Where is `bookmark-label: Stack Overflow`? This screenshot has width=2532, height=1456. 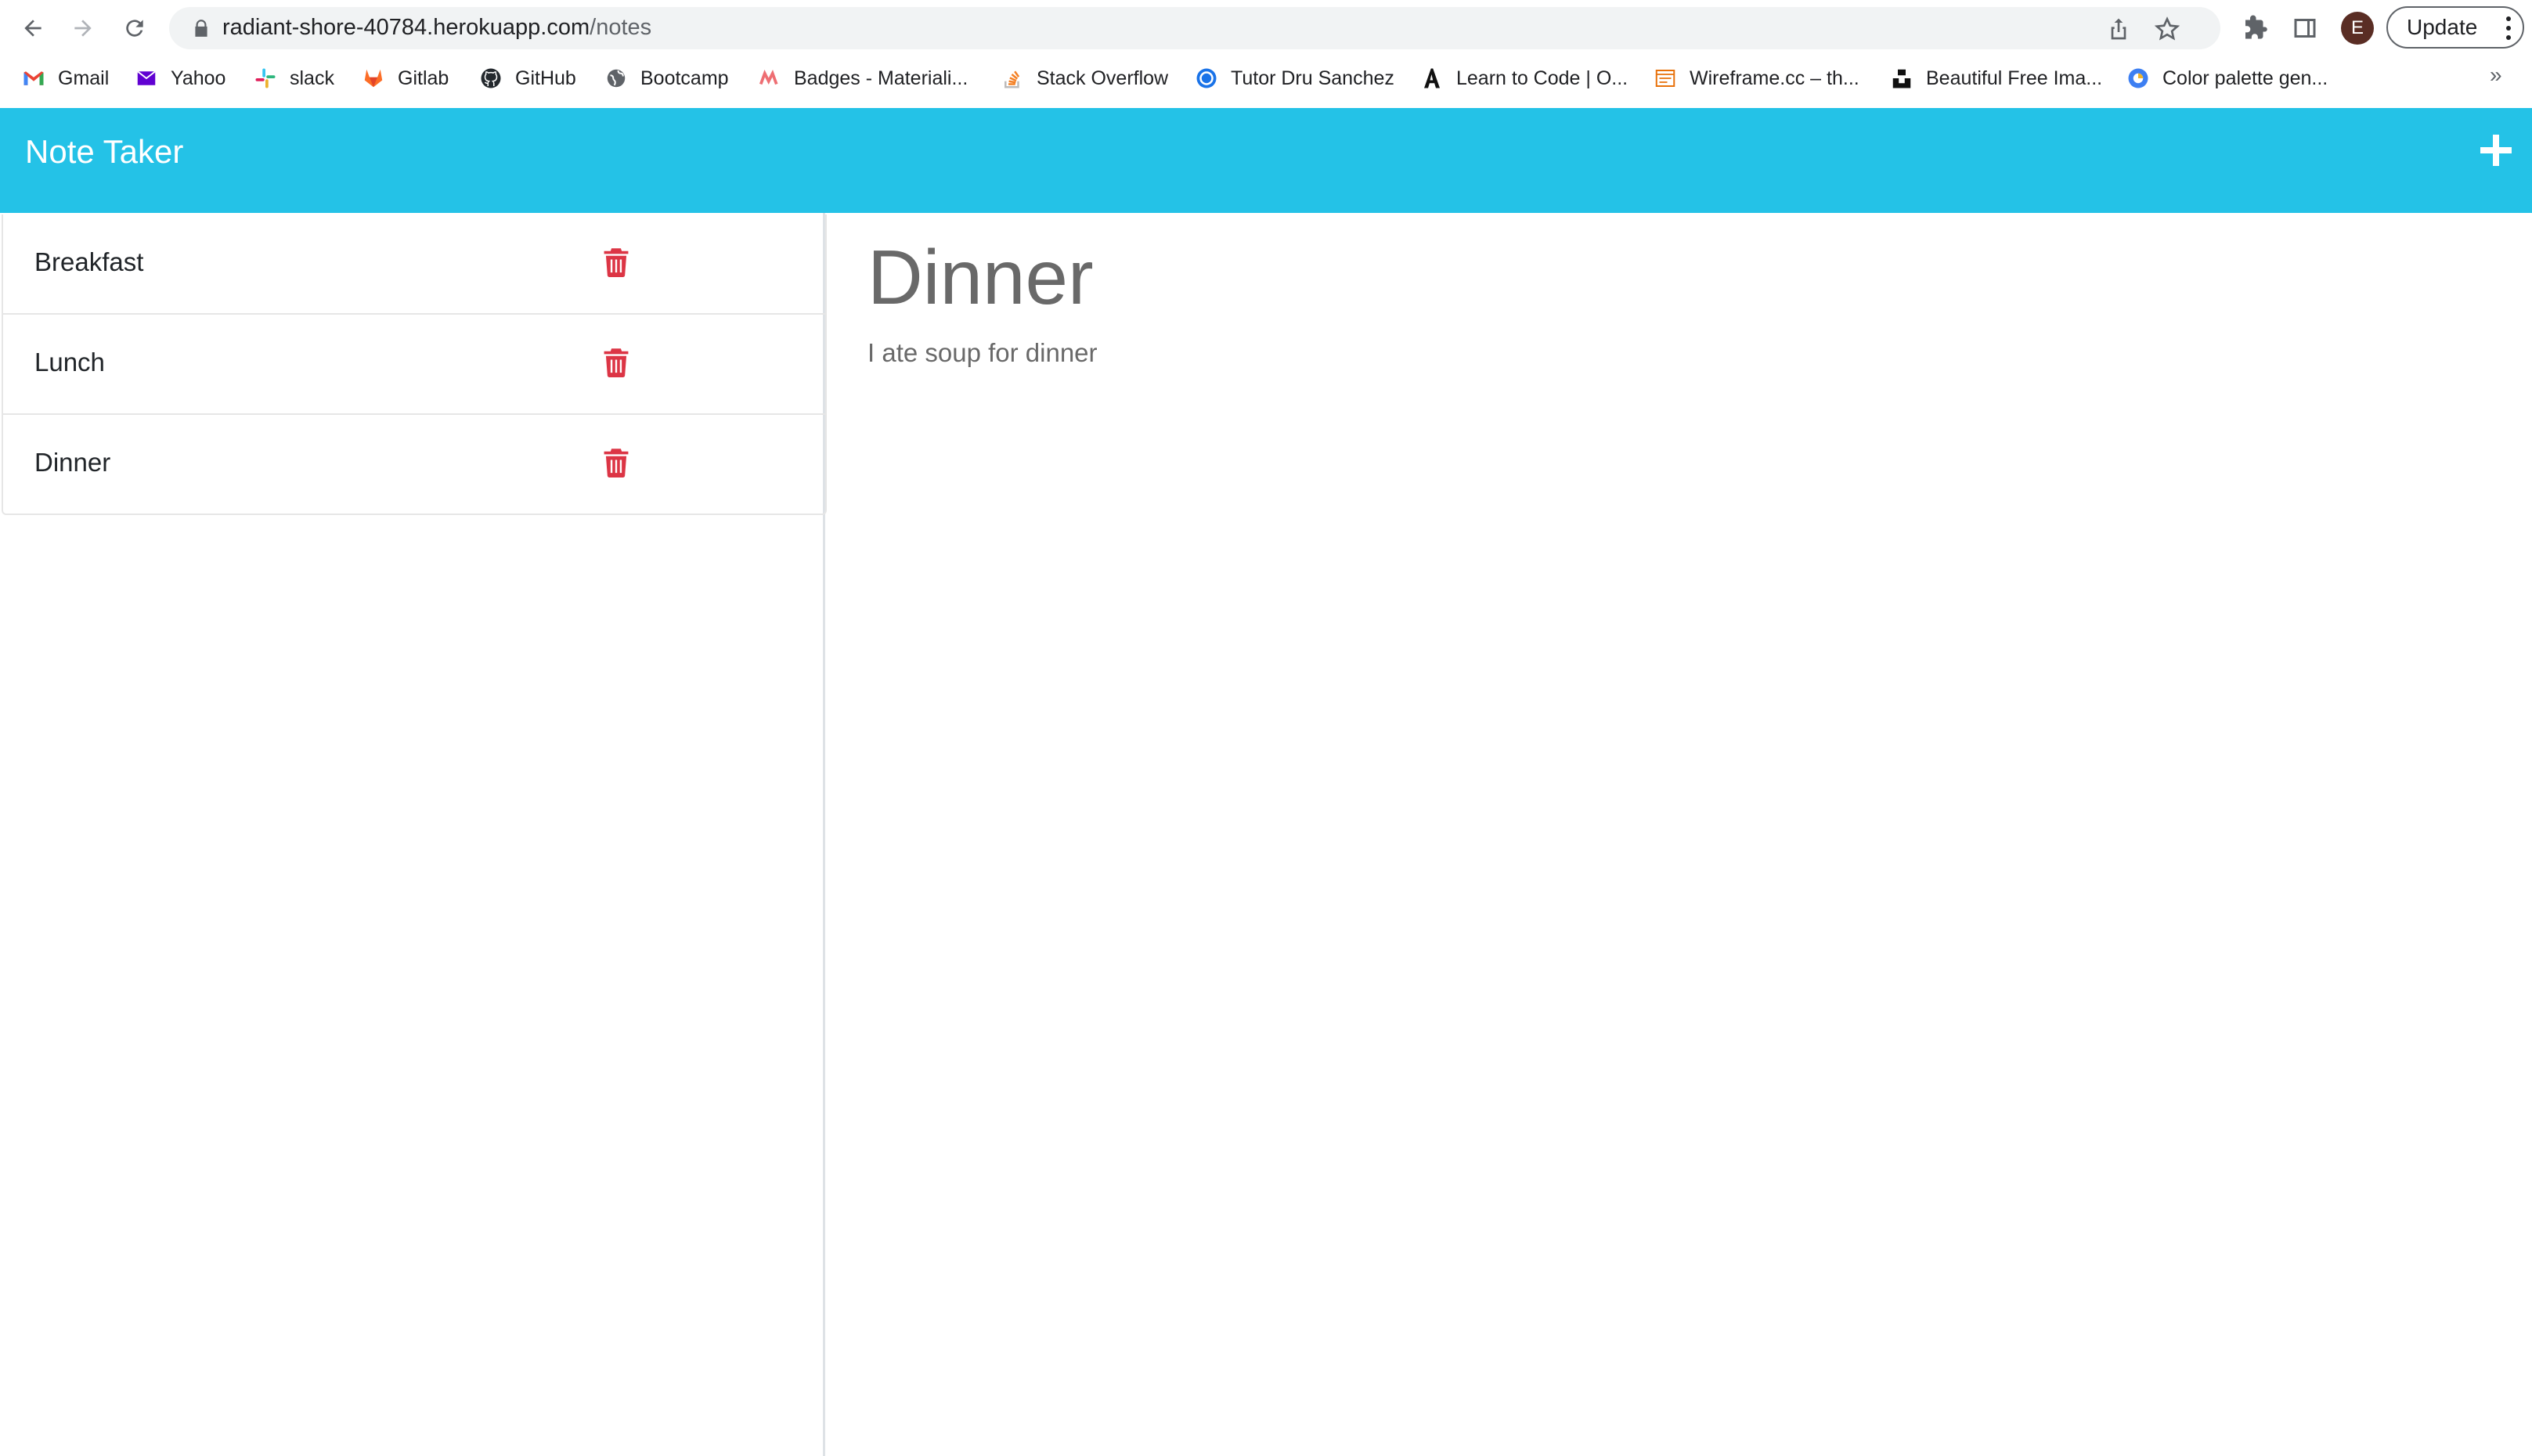 bookmark-label: Stack Overflow is located at coordinates (1103, 78).